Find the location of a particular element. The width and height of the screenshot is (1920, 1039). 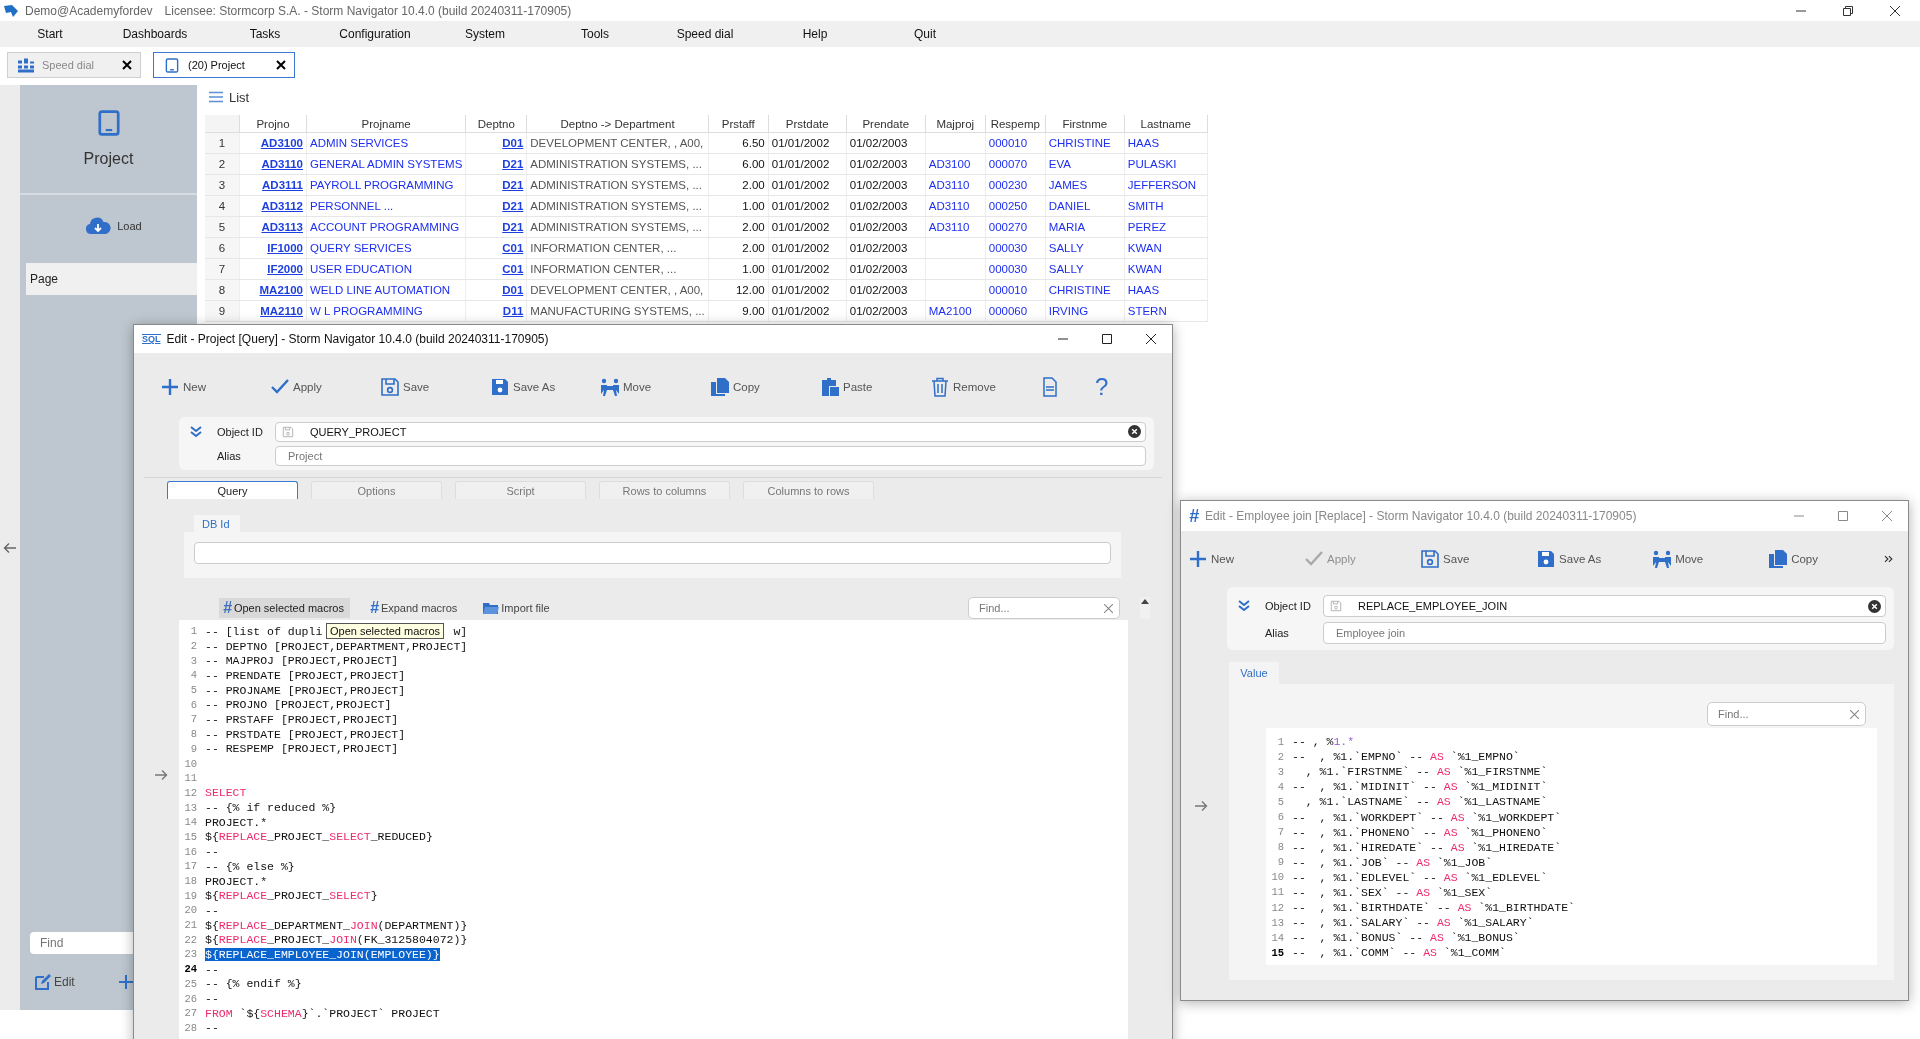

column-header: Respemp is located at coordinates (1015, 124).